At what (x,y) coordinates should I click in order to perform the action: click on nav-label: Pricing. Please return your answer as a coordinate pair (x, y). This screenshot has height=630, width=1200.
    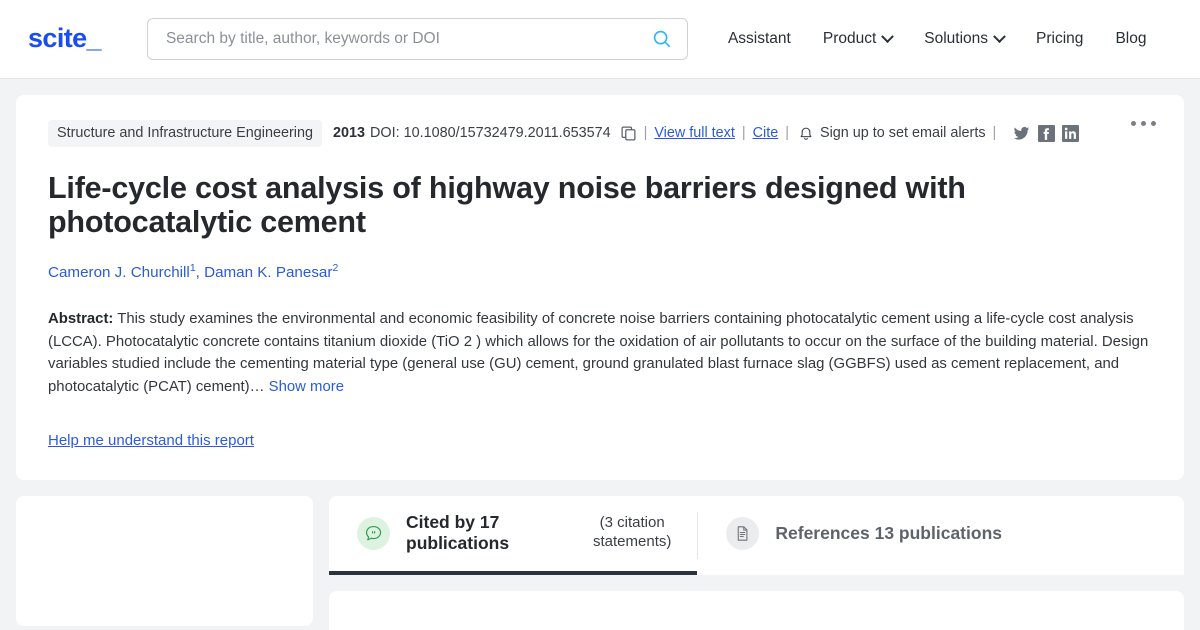
    Looking at the image, I should click on (1060, 38).